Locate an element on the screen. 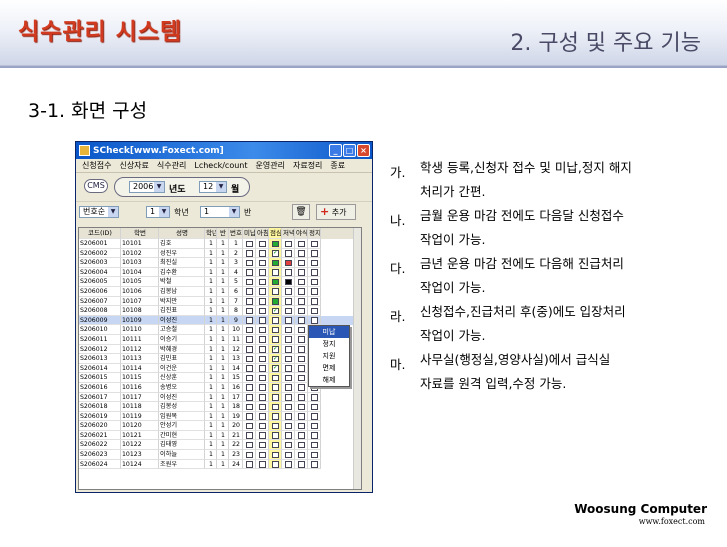 This screenshot has height=547, width=727. column-header: 미납 is located at coordinates (249, 233).